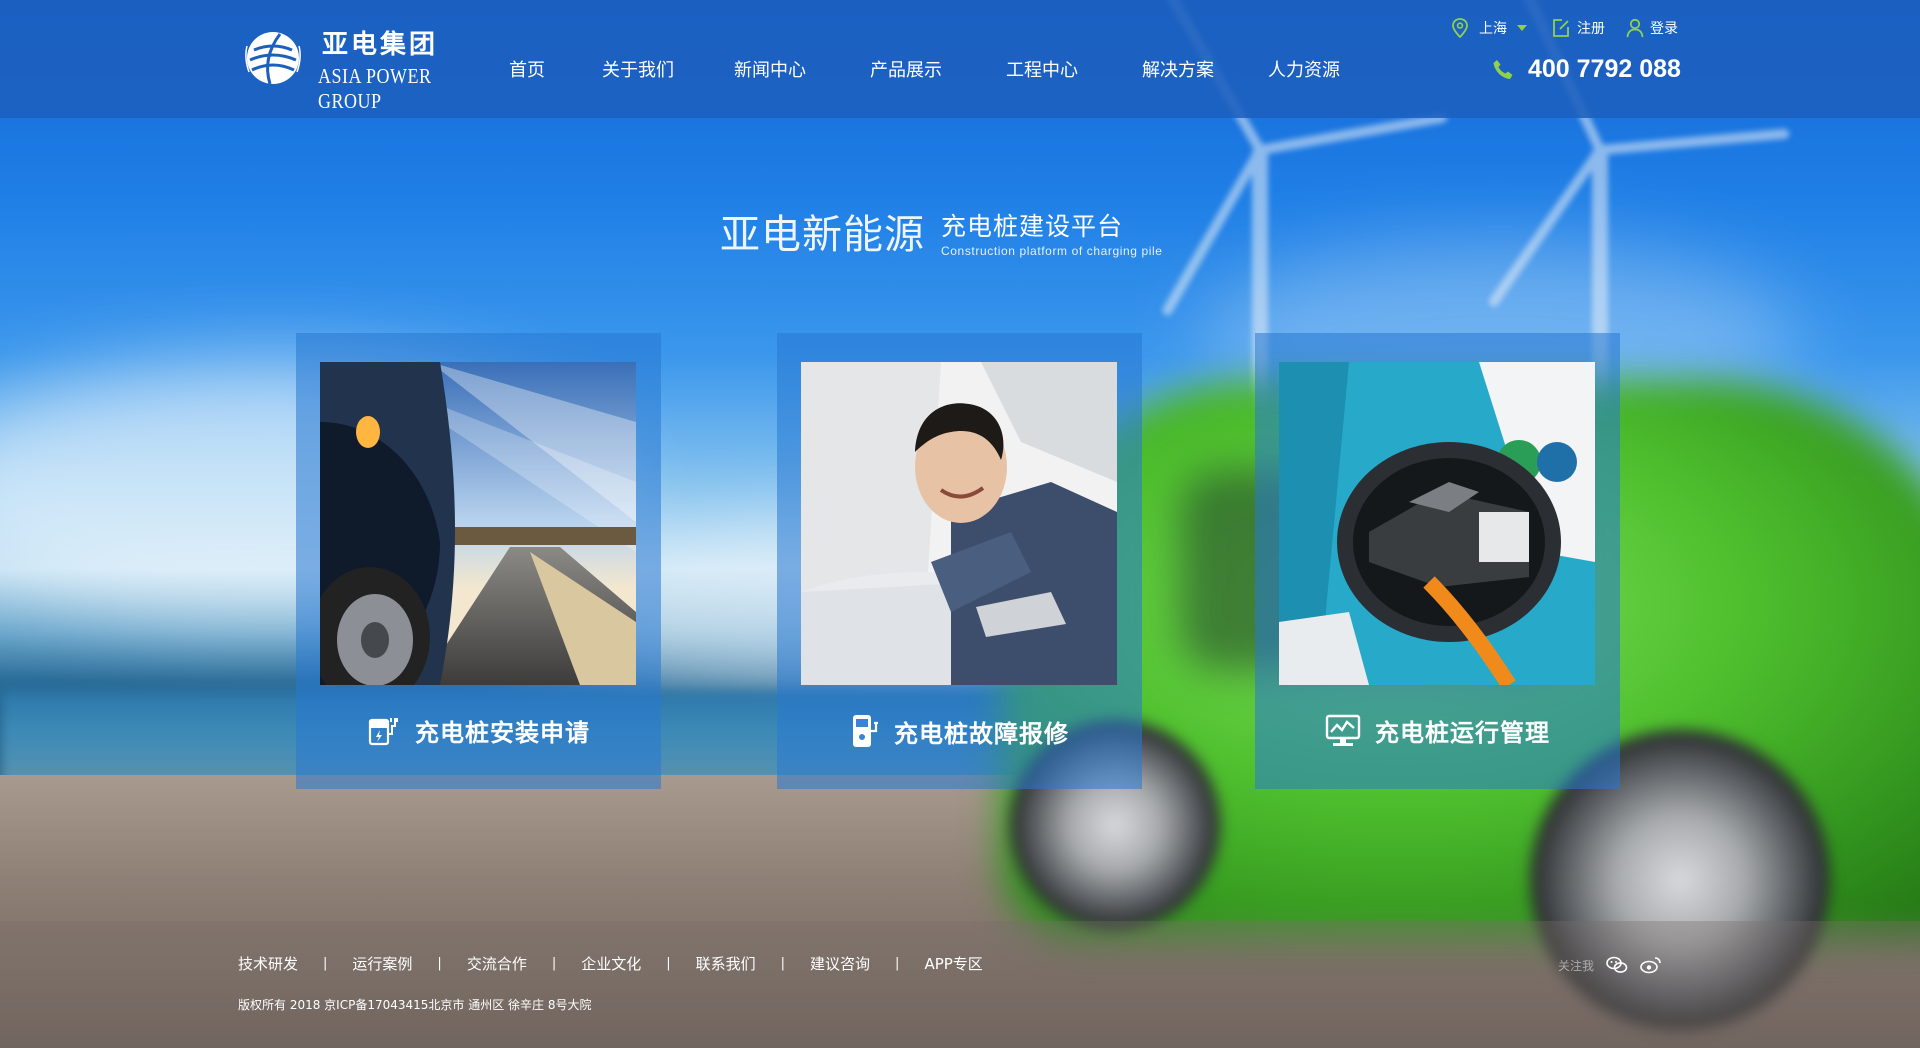 This screenshot has height=1048, width=1920. What do you see at coordinates (1032, 226) in the screenshot?
I see `hero-subtitle-cn: 充电桩建设平台` at bounding box center [1032, 226].